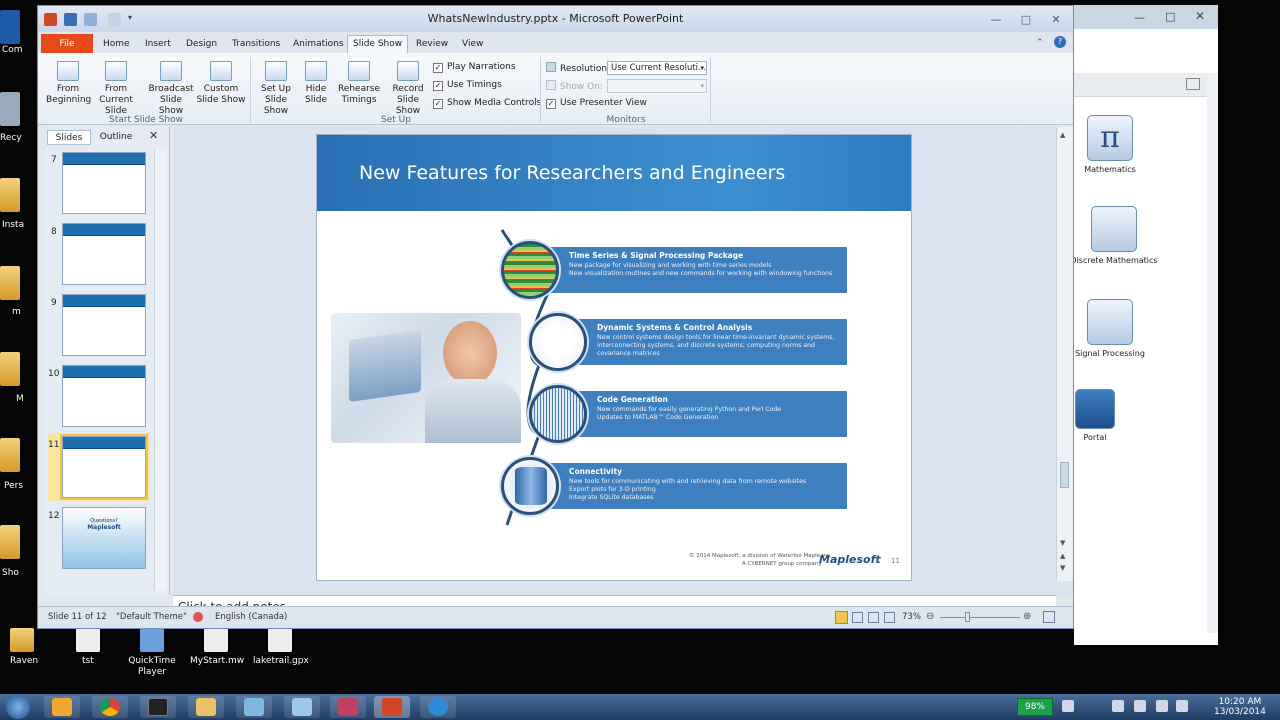 Image resolution: width=1280 pixels, height=720 pixels. I want to click on recycle-bin-icon, so click(10, 109).